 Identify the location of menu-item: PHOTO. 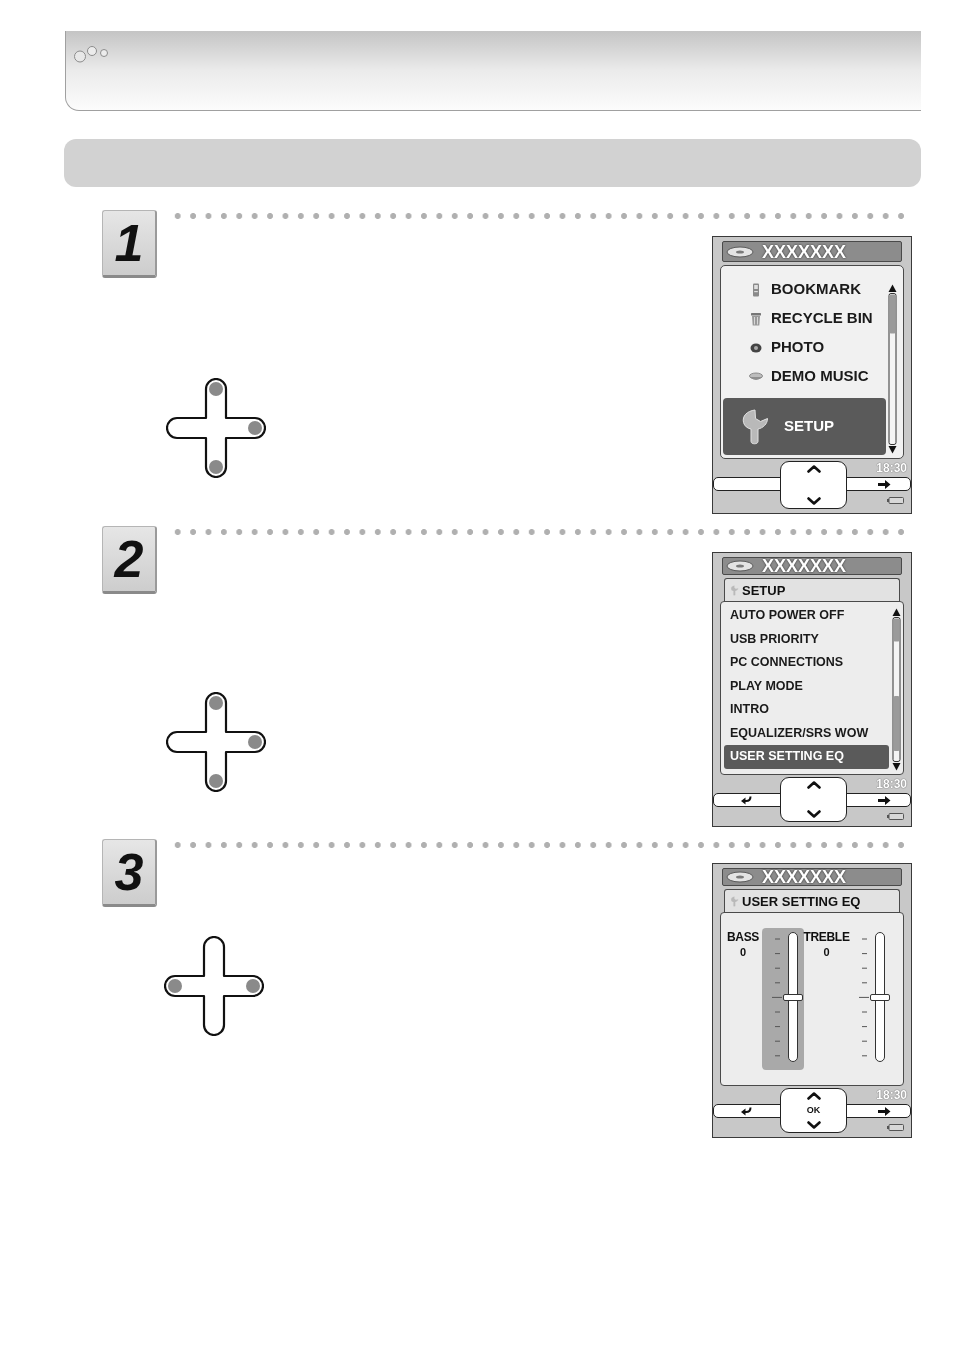
(804, 347).